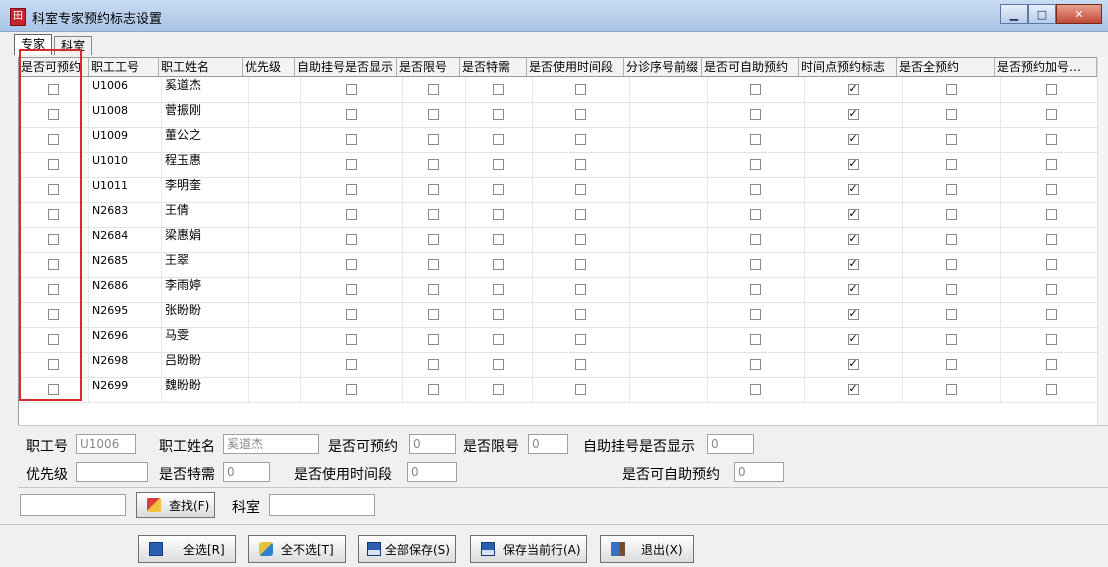  What do you see at coordinates (205, 364) in the screenshot?
I see `emp-name-cell: 吕盼盼` at bounding box center [205, 364].